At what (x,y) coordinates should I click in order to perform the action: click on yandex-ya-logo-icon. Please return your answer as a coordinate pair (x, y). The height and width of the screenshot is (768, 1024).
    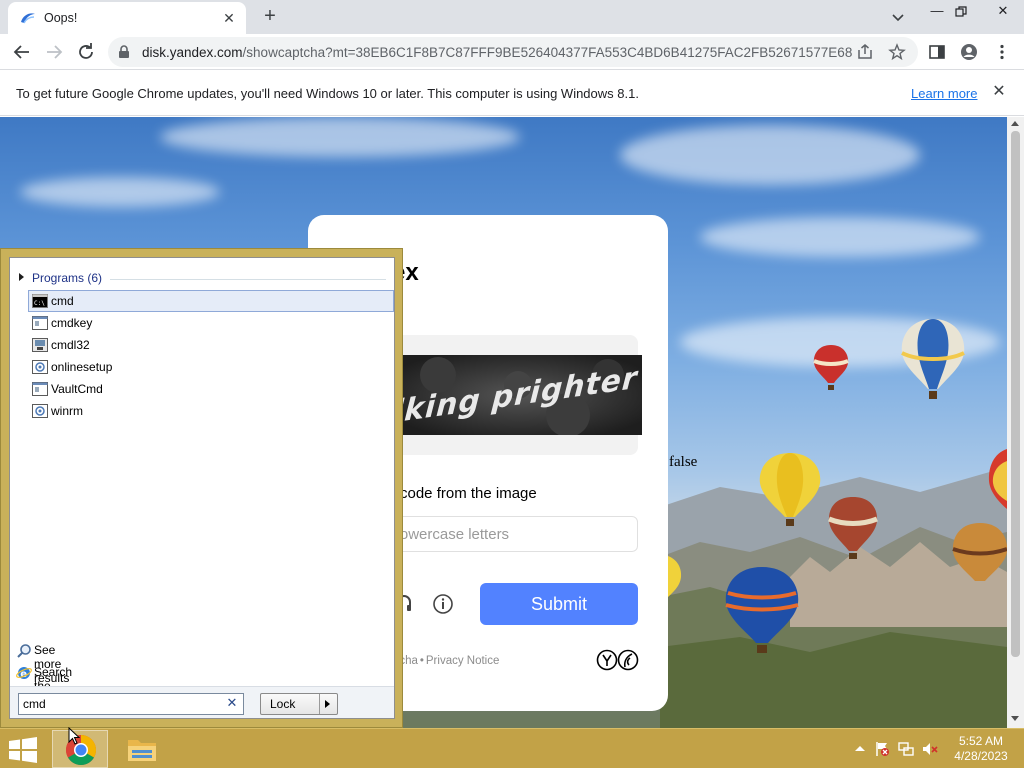
    Looking at the image, I should click on (618, 660).